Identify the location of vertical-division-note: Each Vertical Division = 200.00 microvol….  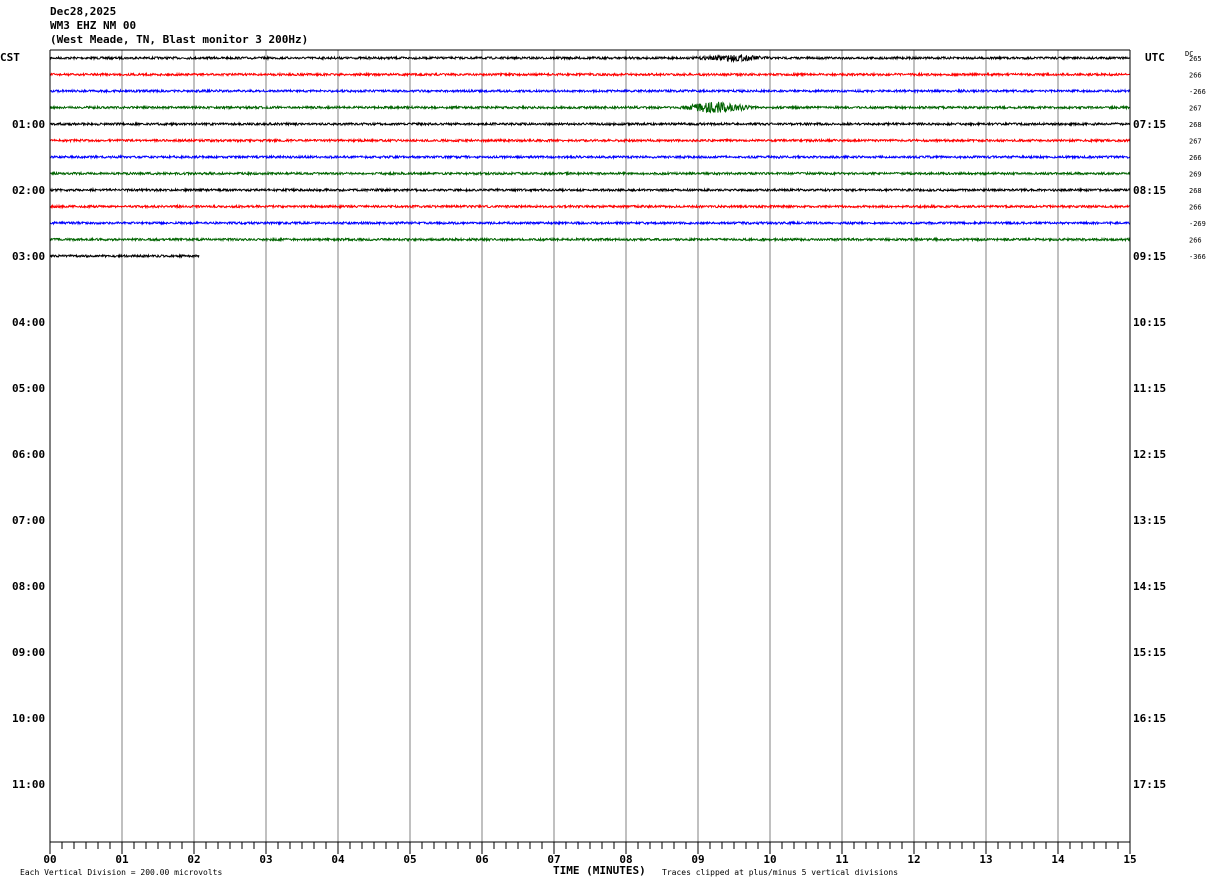
(121, 872).